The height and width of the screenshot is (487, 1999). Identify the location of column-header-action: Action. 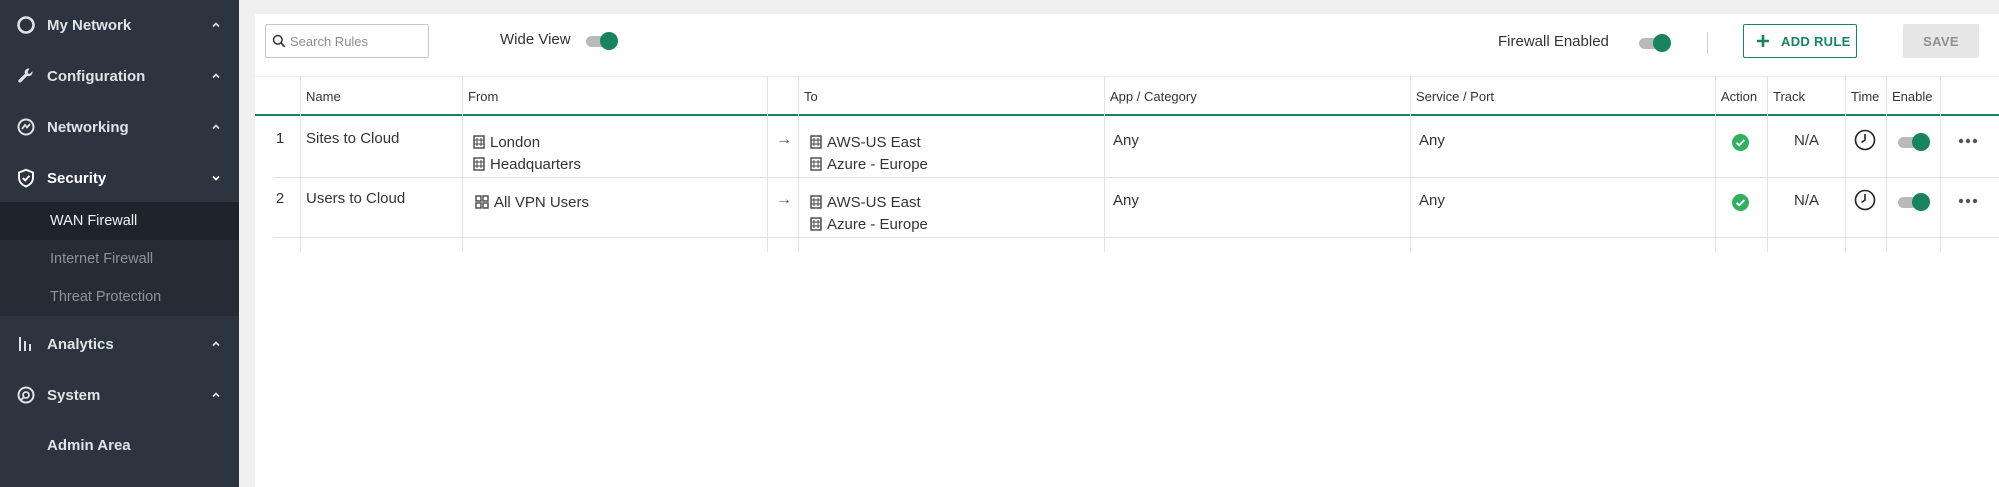
(1740, 96).